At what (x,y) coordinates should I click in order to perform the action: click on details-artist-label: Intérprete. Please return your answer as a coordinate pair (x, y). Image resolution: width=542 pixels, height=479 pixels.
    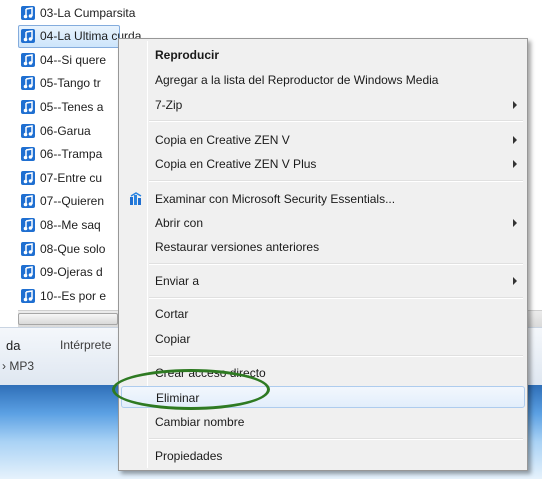
    Looking at the image, I should click on (86, 345).